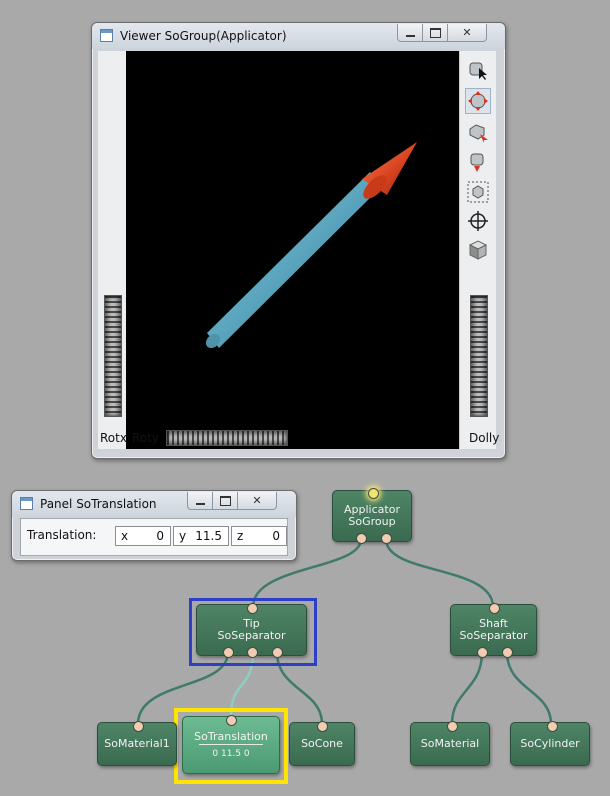 The image size is (610, 796). I want to click on node-tip: Tip SoSeparator, so click(251, 630).